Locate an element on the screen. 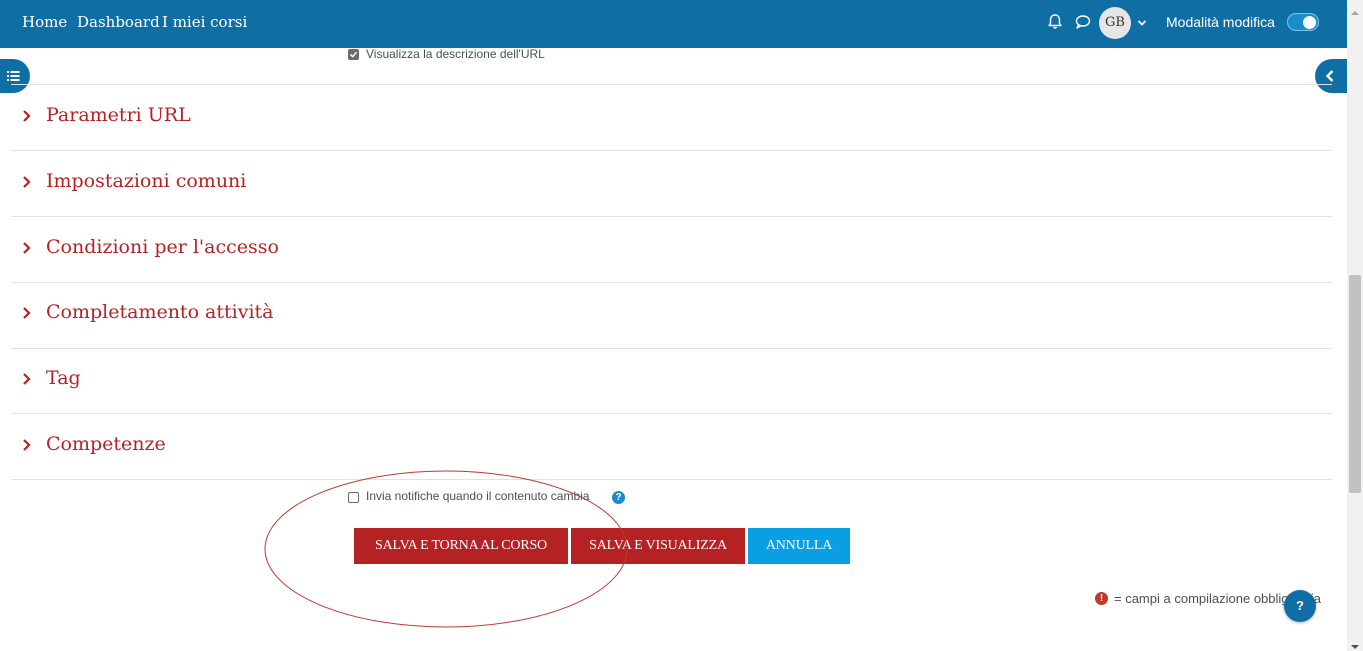 Image resolution: width=1363 pixels, height=651 pixels. section-impostazioni-comuni: Impostazioni comuni is located at coordinates (671, 183).